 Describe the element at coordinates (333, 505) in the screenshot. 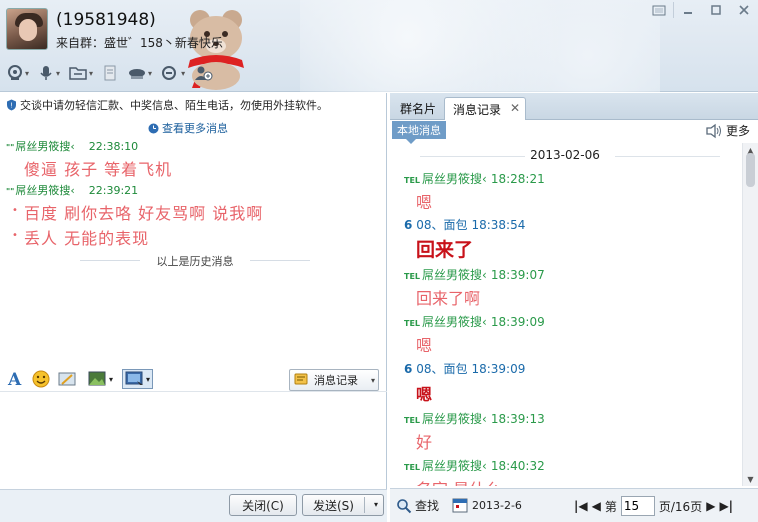

I see `send-button-label: 发送(S)` at that location.